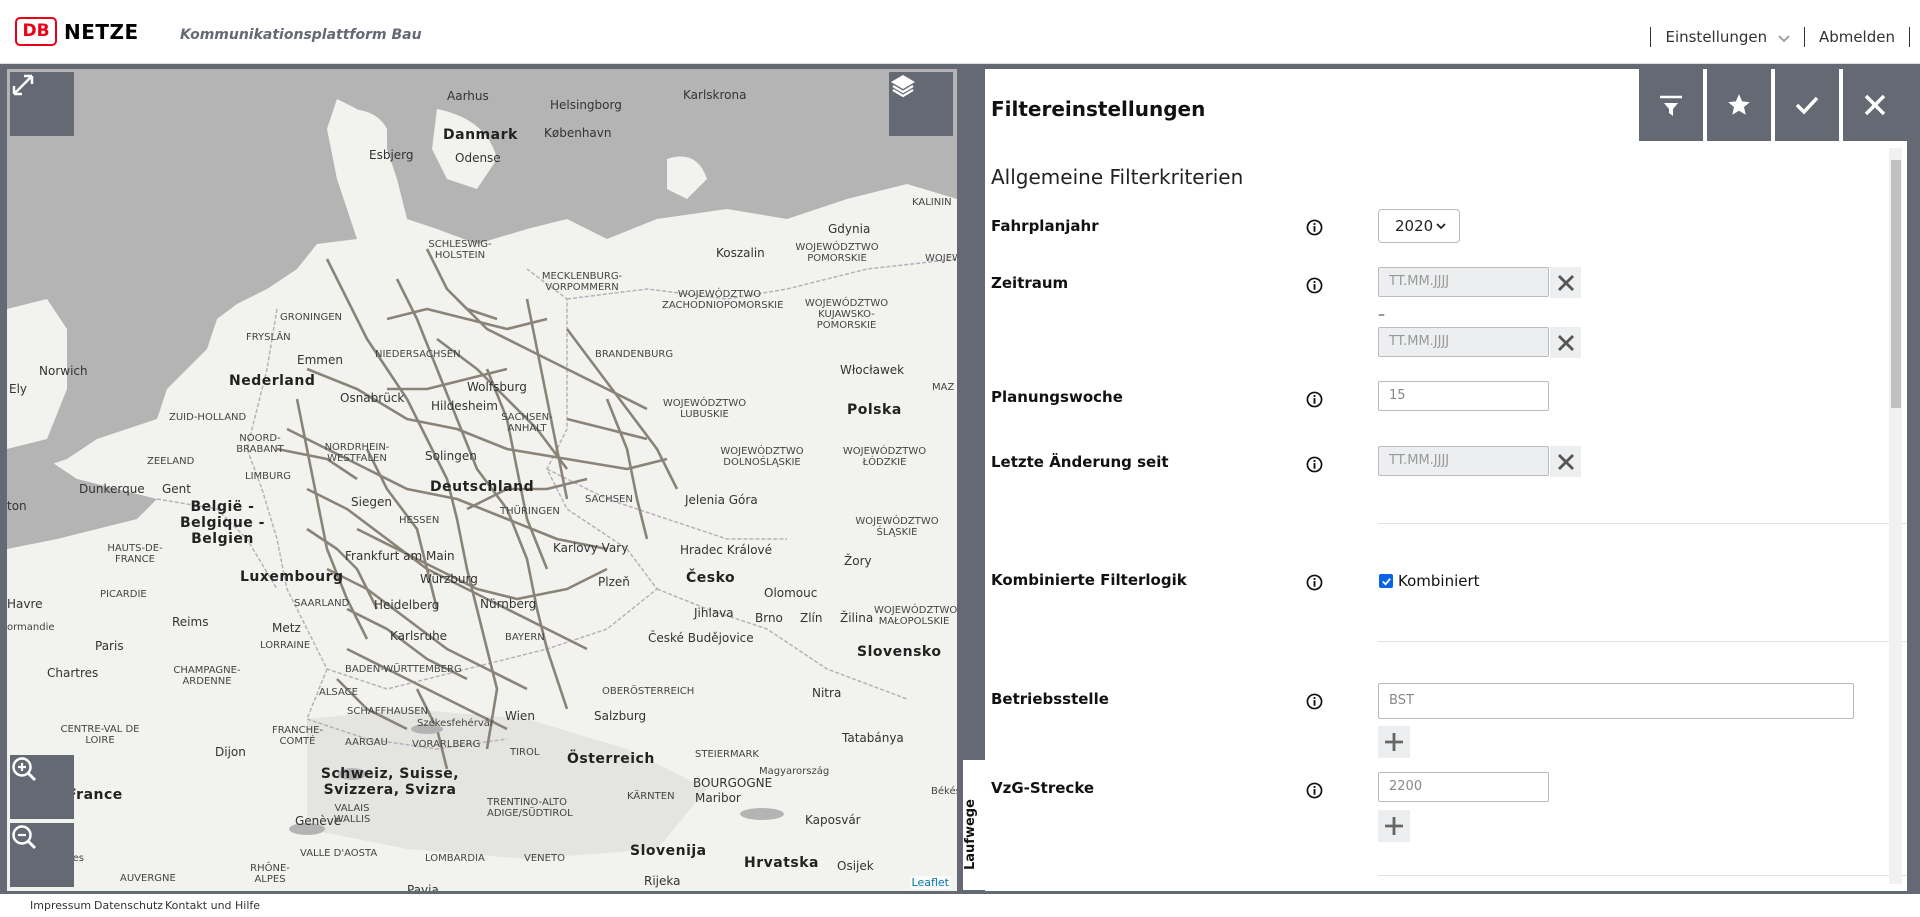 Image resolution: width=1920 pixels, height=917 pixels. What do you see at coordinates (1439, 581) in the screenshot?
I see `kombiniert-checkbox-label: Kombiniert` at bounding box center [1439, 581].